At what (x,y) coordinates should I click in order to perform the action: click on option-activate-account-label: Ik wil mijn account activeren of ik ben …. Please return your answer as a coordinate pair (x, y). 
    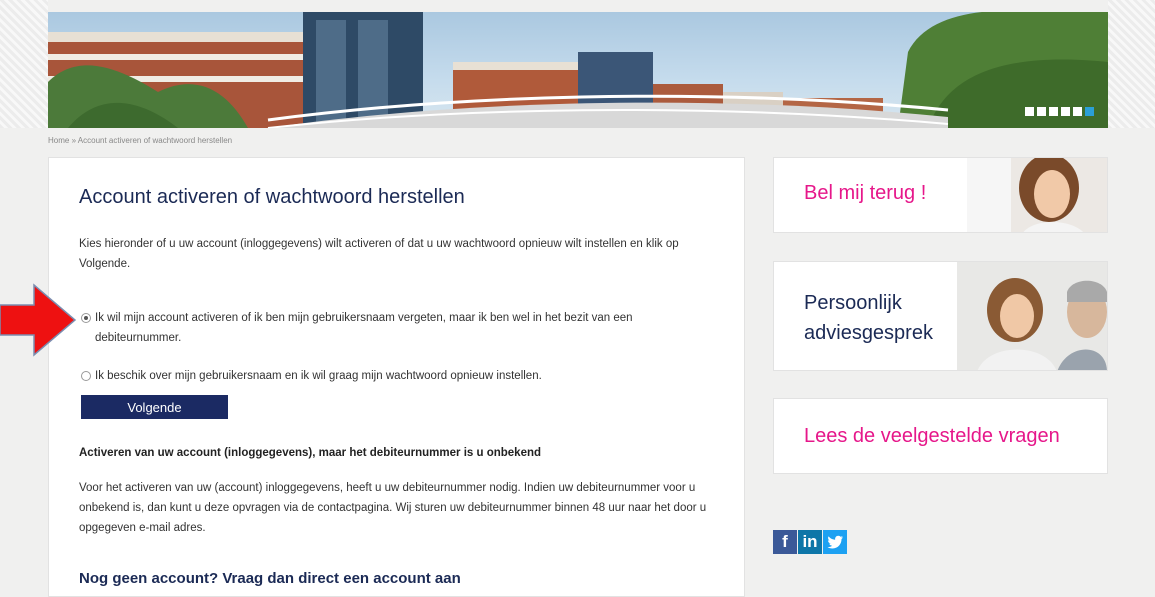
    Looking at the image, I should click on (364, 328).